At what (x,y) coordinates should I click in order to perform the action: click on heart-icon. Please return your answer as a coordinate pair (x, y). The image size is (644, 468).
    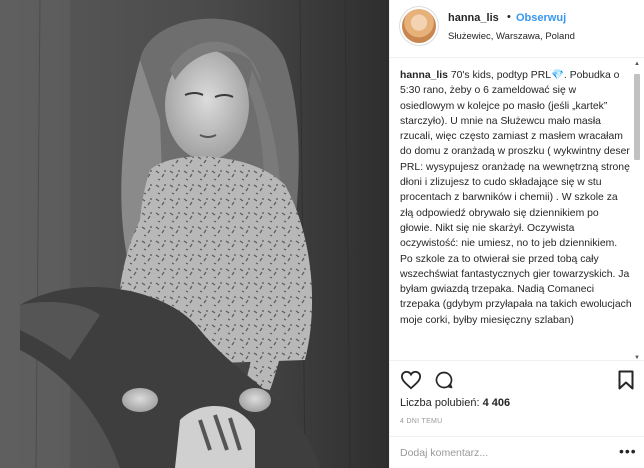
    Looking at the image, I should click on (411, 380).